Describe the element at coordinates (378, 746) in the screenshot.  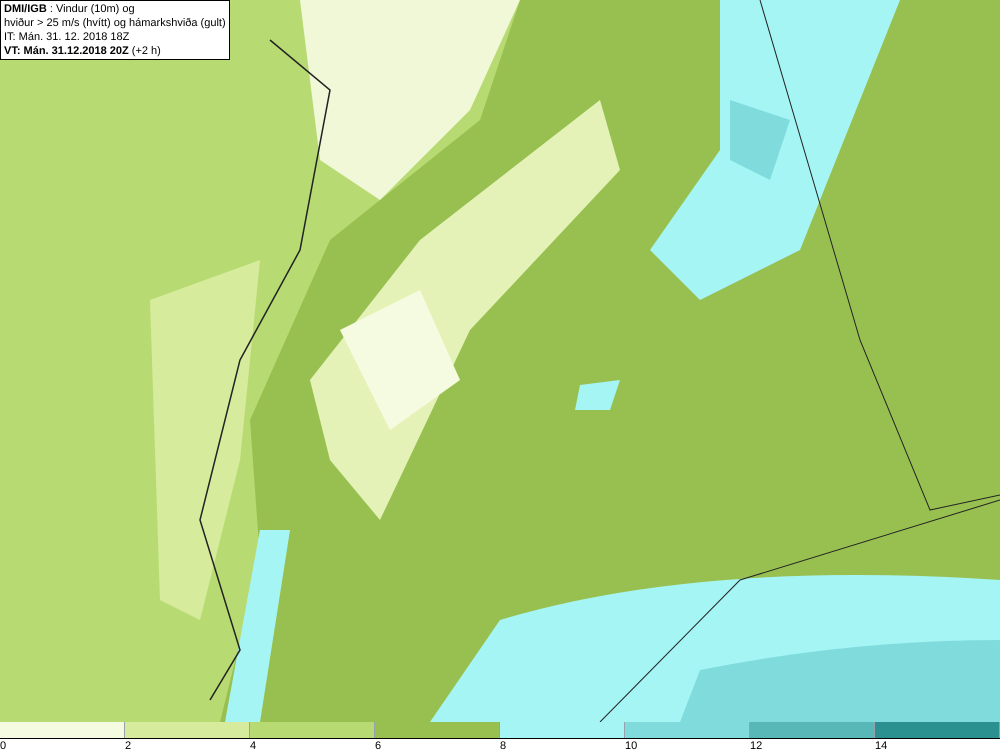
I see `legend-label: 6` at that location.